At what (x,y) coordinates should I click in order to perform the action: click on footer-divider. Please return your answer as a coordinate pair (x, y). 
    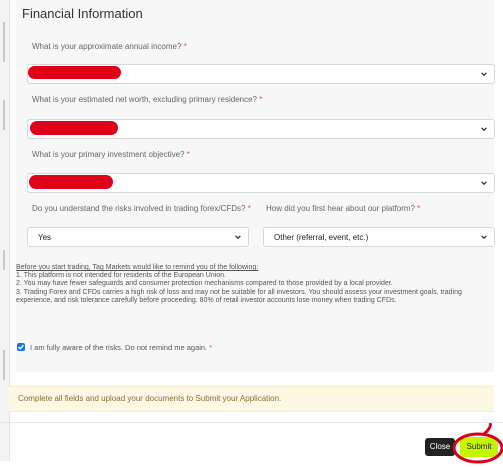
    Looking at the image, I should click on (251, 422).